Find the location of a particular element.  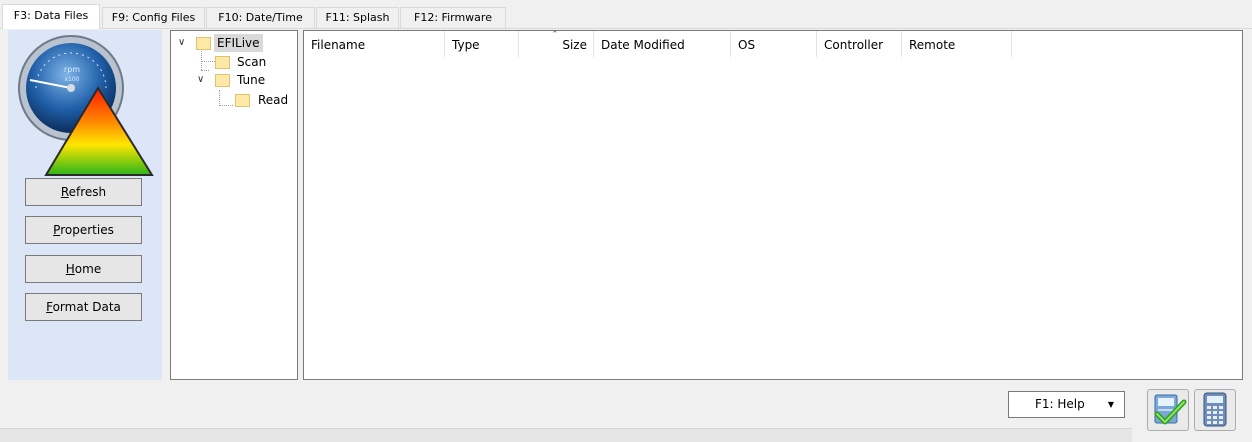

sort-ascending-icon: ˆ is located at coordinates (555, 35).